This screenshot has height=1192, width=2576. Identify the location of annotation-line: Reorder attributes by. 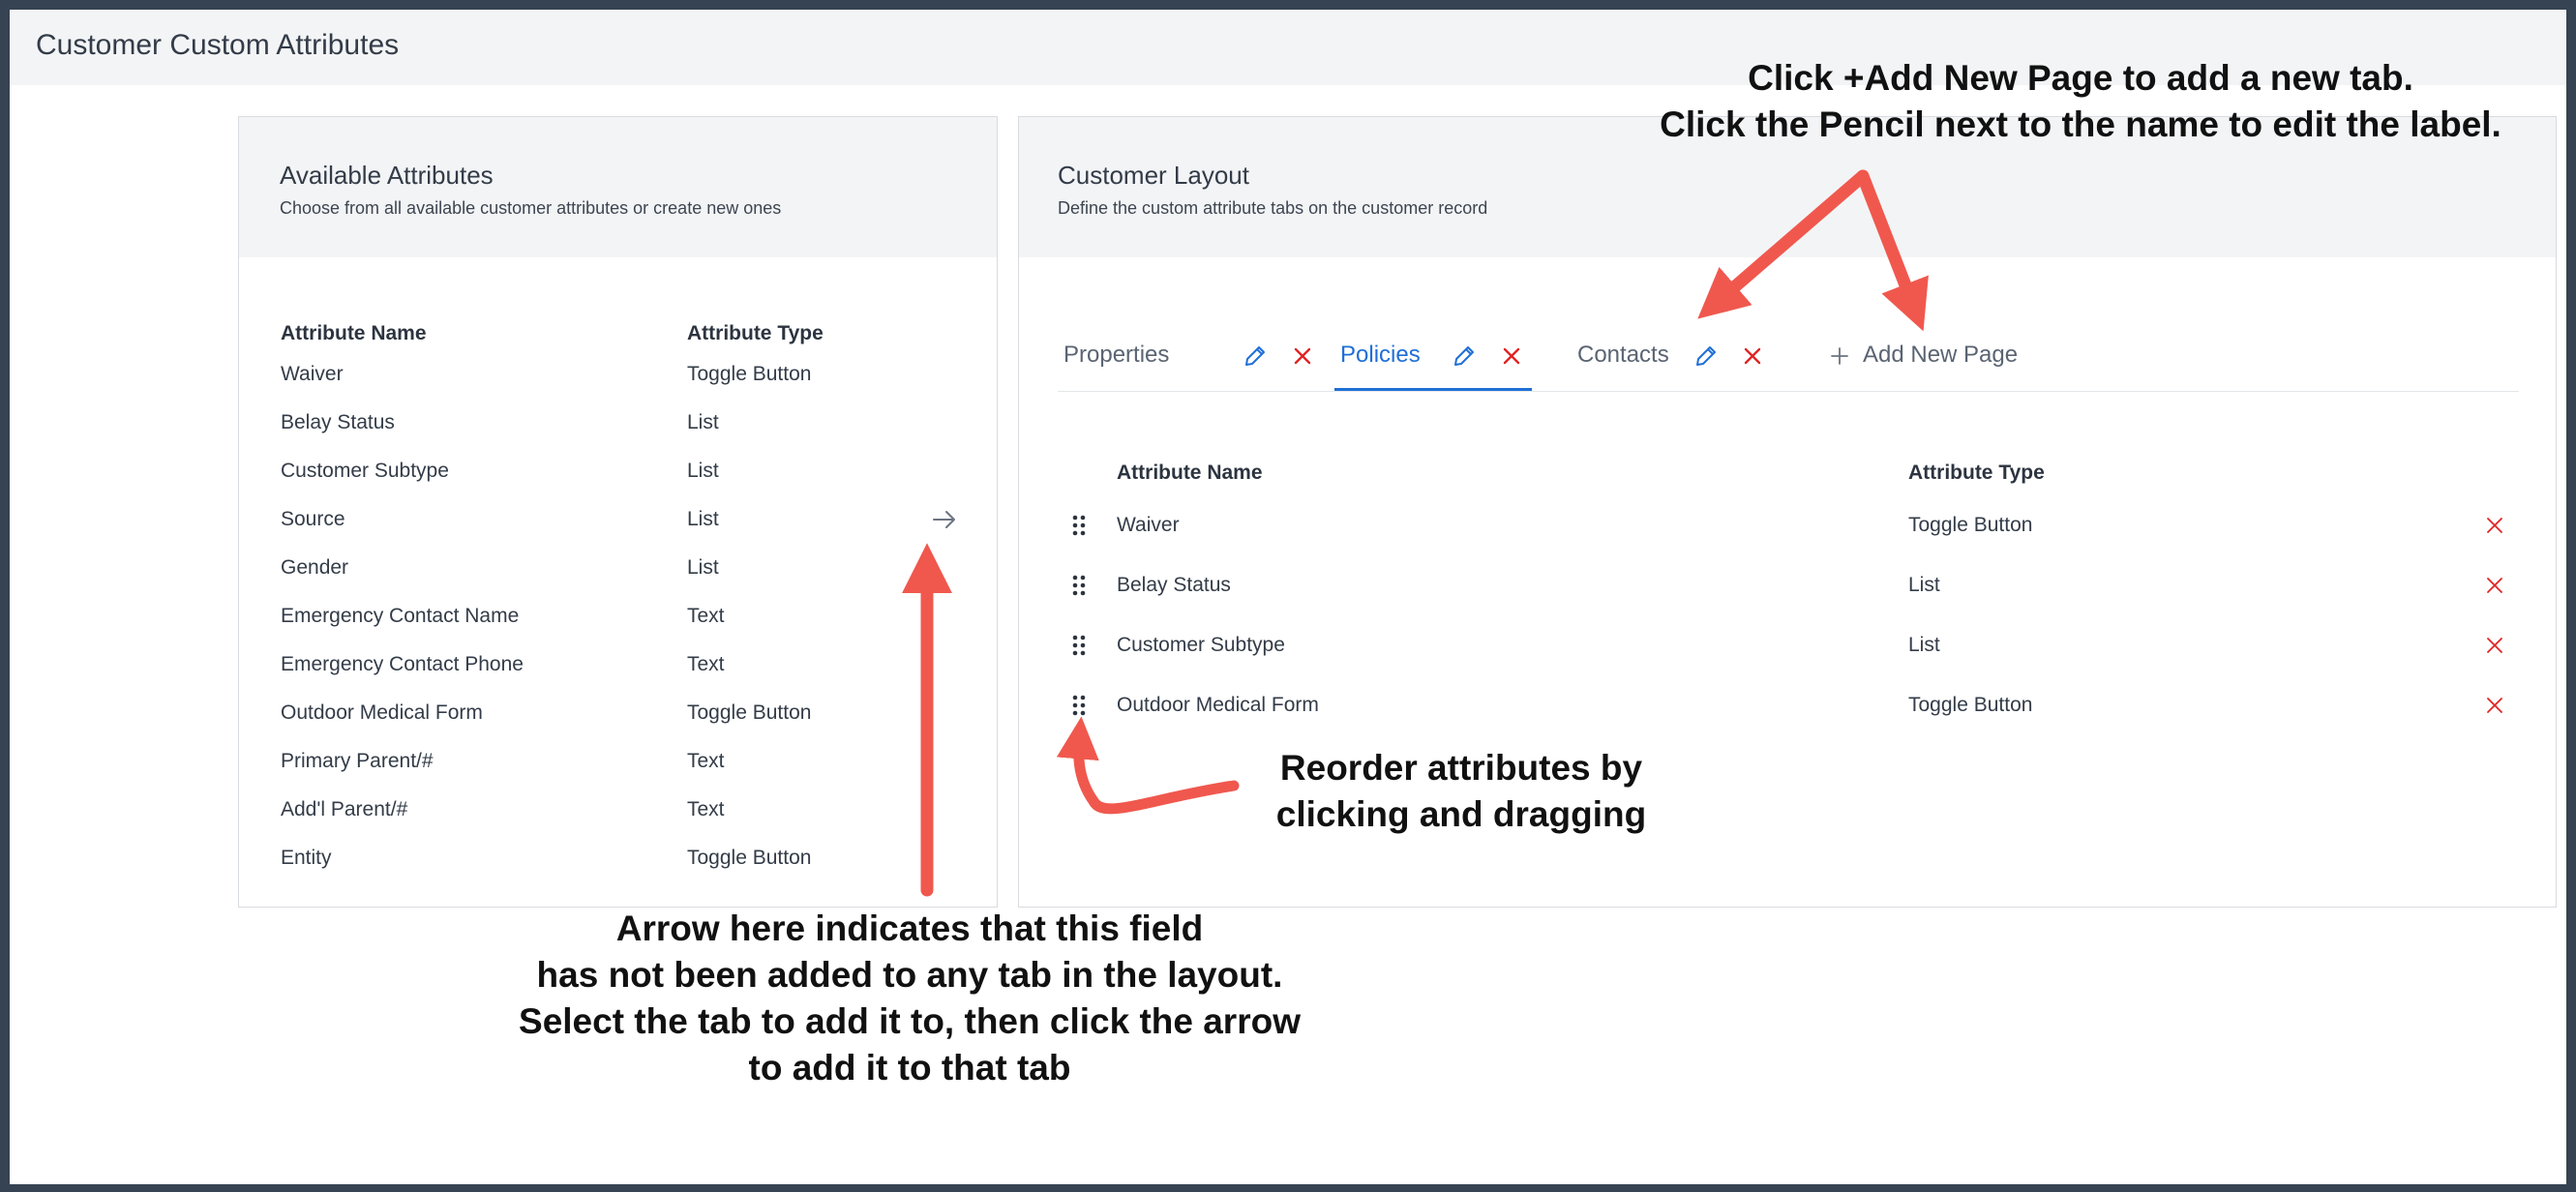
(1461, 768).